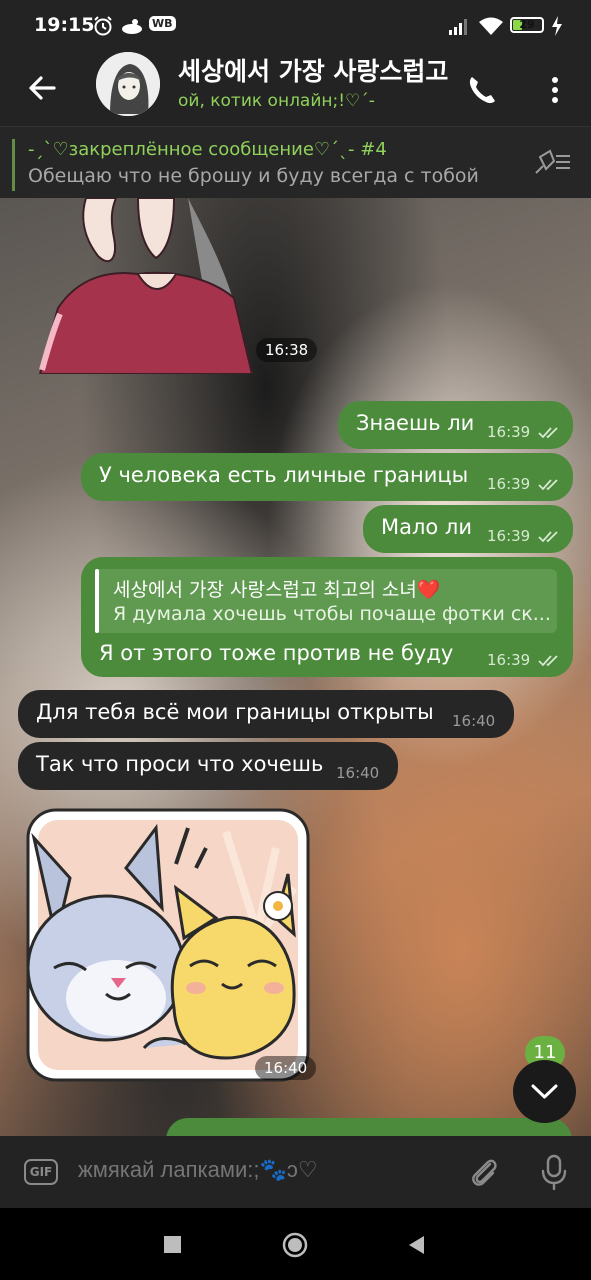  I want to click on wb-badge: WB, so click(162, 23).